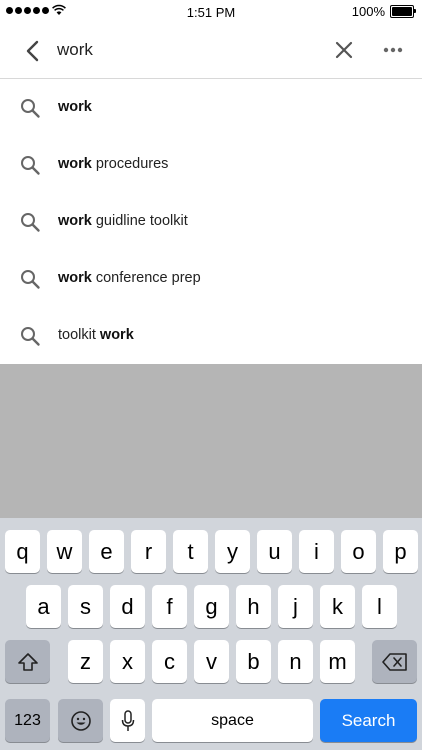 This screenshot has width=422, height=750. I want to click on emoji-key, so click(80, 720).